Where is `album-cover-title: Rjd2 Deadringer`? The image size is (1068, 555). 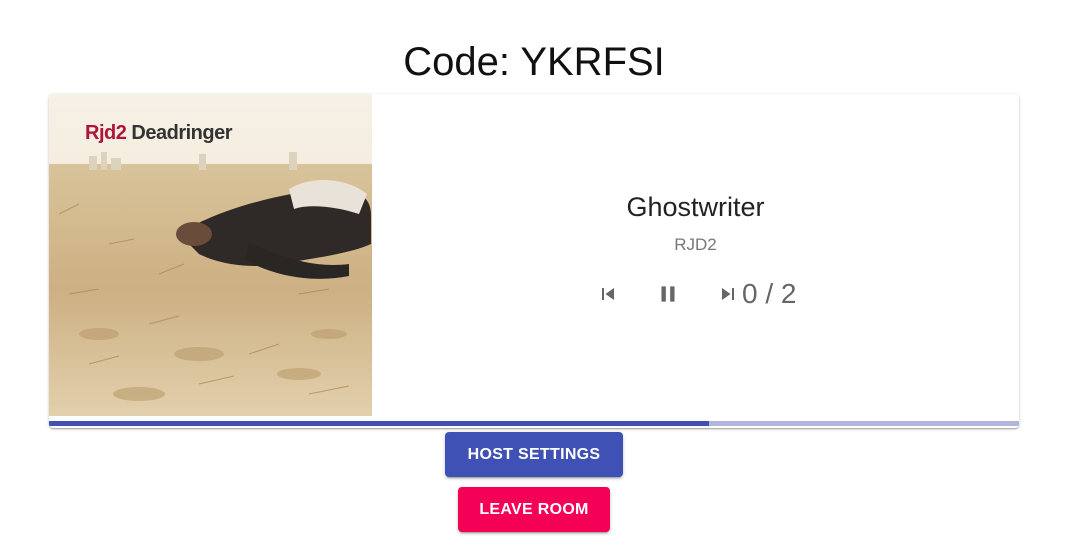
album-cover-title: Rjd2 Deadringer is located at coordinates (158, 133).